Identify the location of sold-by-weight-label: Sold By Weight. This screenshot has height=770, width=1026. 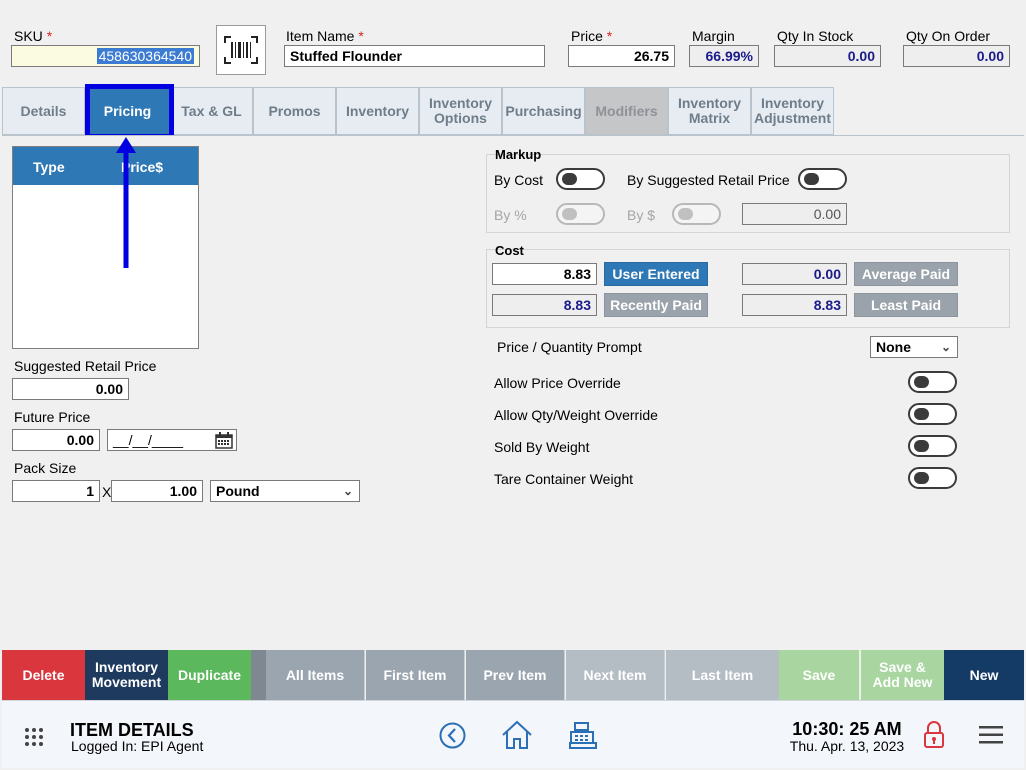
(542, 447).